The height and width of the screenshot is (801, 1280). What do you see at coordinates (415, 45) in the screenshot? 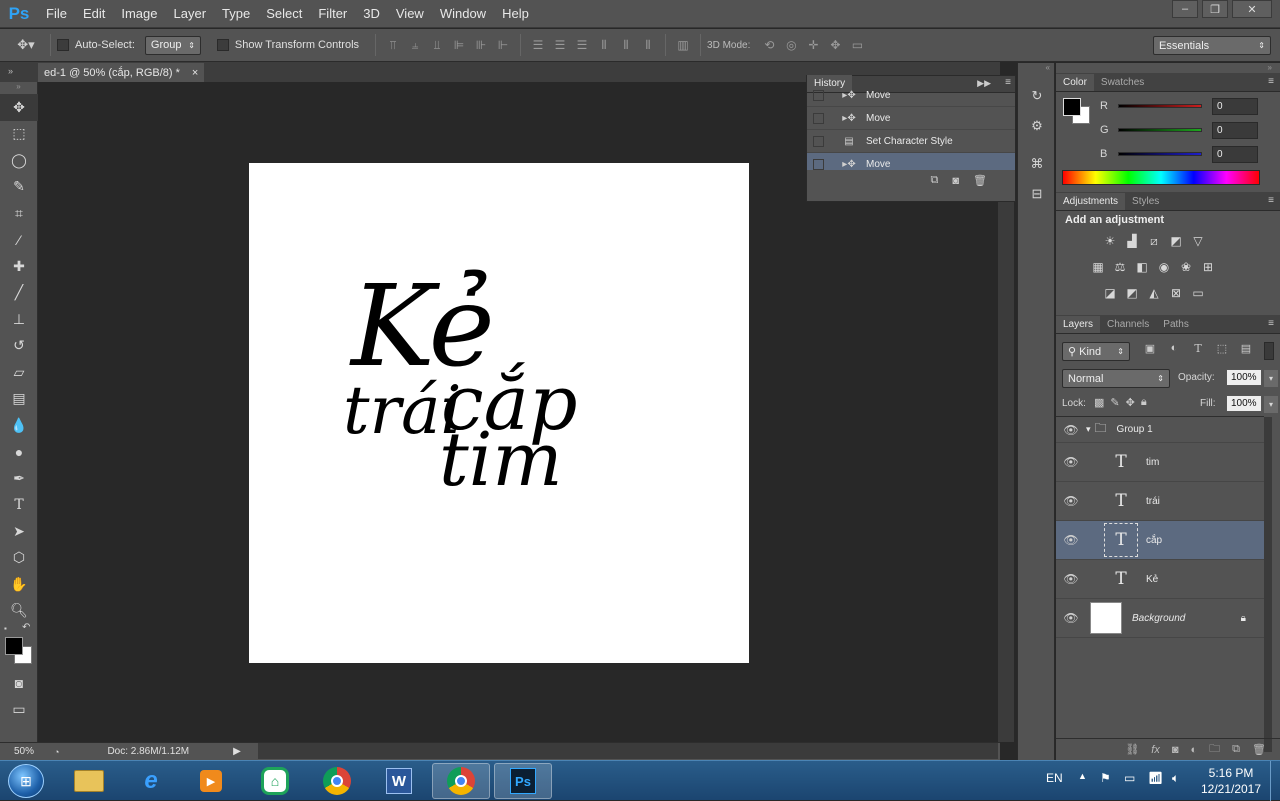
I see `align-vcenter-icon: ⫨` at bounding box center [415, 45].